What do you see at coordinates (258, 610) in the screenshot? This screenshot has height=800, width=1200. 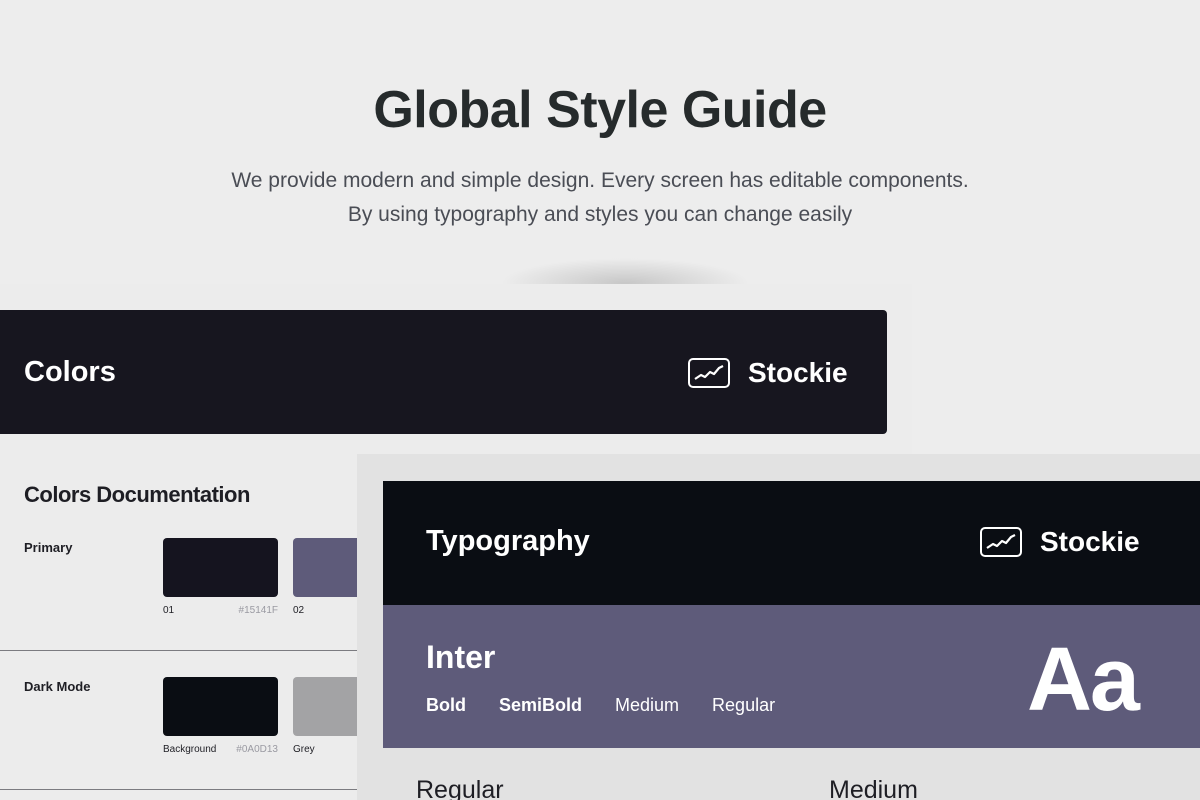 I see `swatch-hex: #15141F` at bounding box center [258, 610].